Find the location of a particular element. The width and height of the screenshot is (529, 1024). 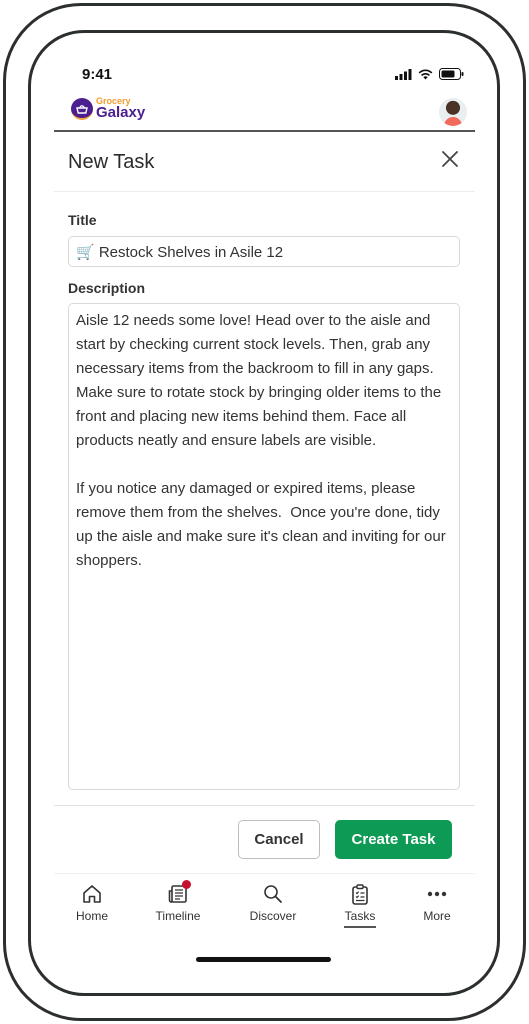

bottom-nav: Home Timeline Discover Tasks More is located at coordinates (264, 905).